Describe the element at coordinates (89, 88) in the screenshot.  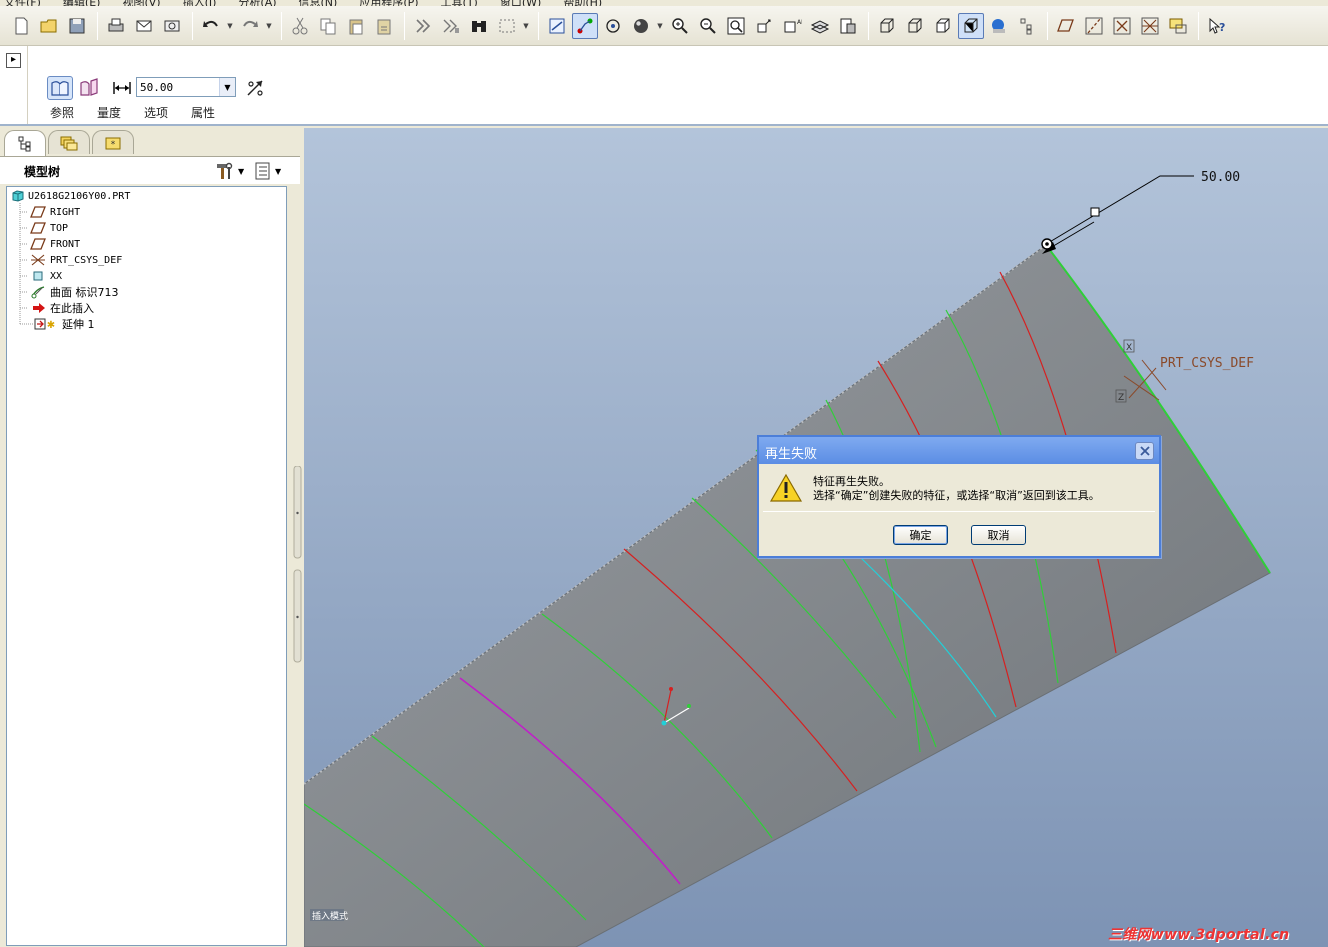
I see `to-plane-extend-icon` at that location.